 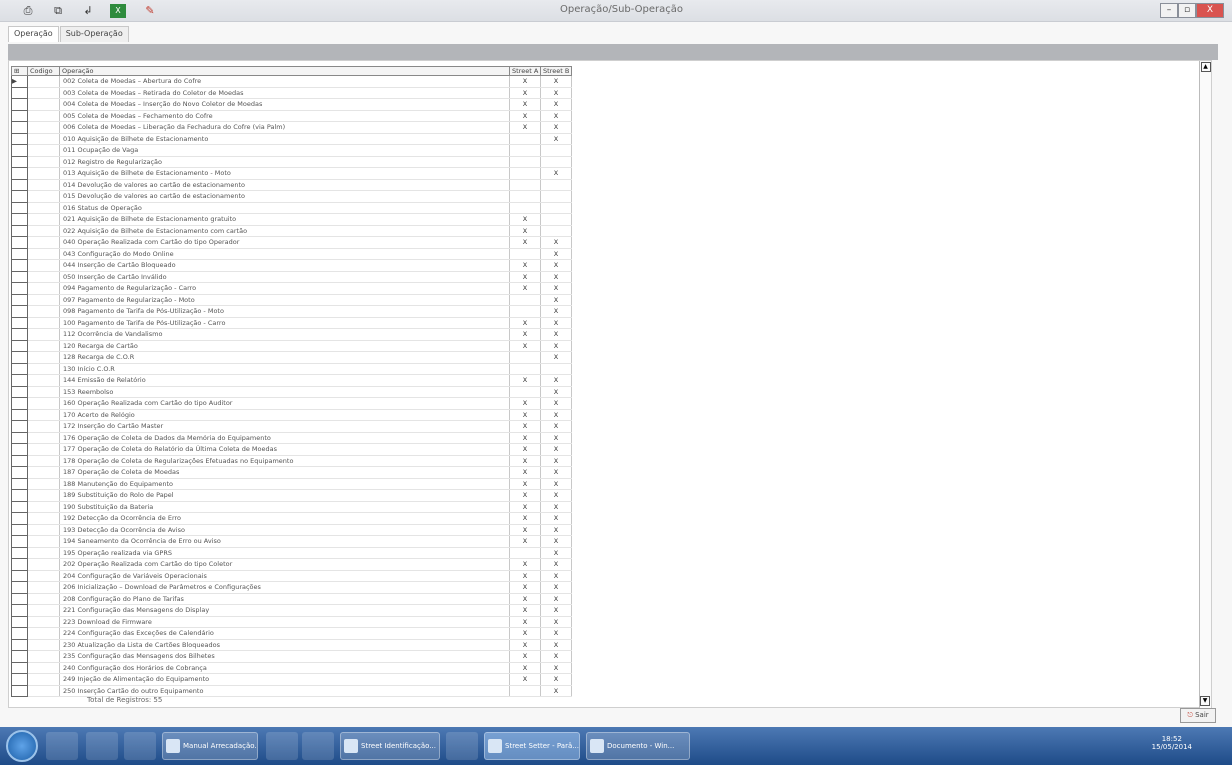 What do you see at coordinates (291, 380) in the screenshot?
I see `table-row: 144 Emissão de Relatório X X` at bounding box center [291, 380].